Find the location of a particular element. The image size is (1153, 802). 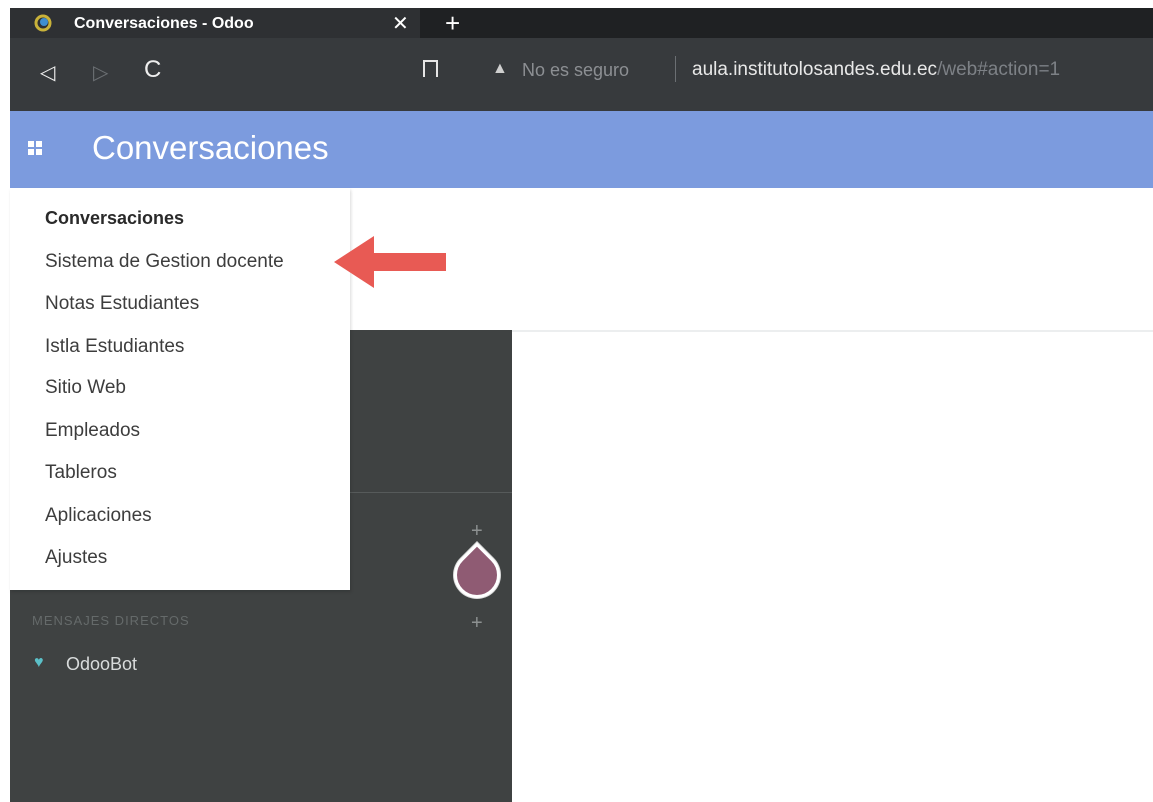

menu-item-aplicaciones: Aplicaciones is located at coordinates (98, 516).